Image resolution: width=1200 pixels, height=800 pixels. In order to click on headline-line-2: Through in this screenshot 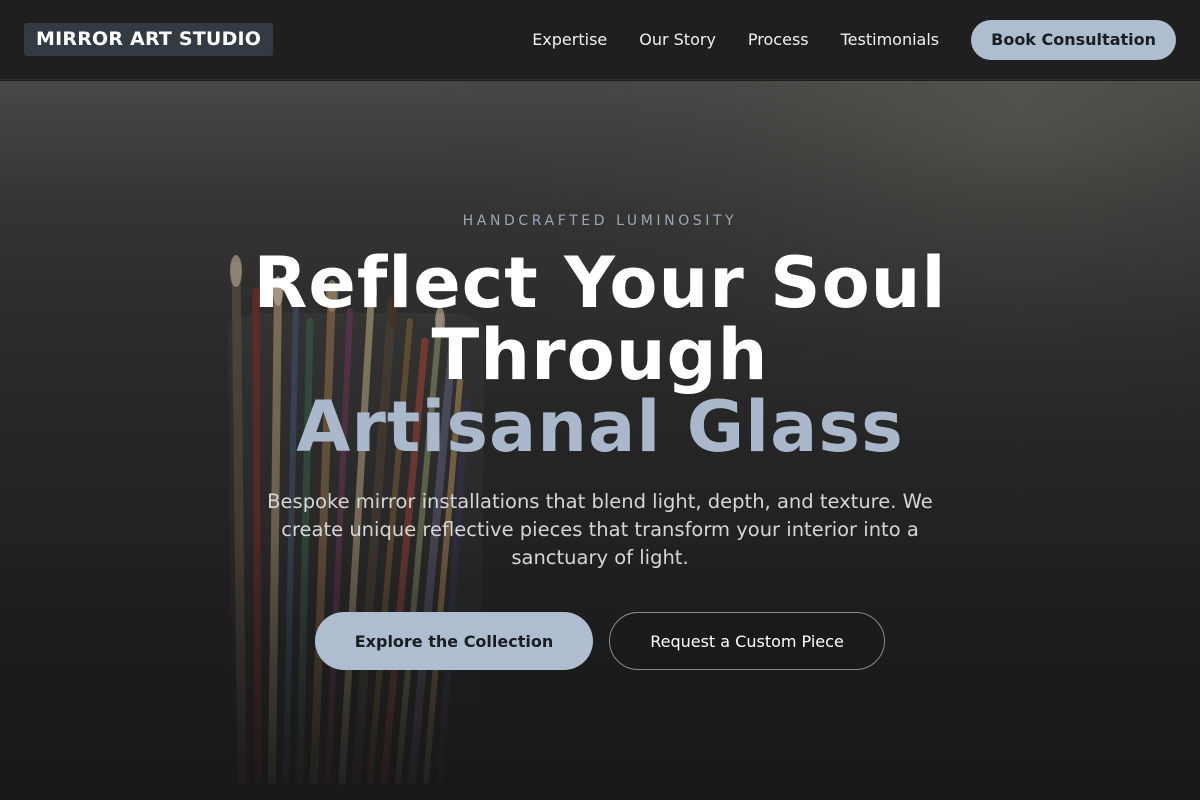, I will do `click(600, 355)`.